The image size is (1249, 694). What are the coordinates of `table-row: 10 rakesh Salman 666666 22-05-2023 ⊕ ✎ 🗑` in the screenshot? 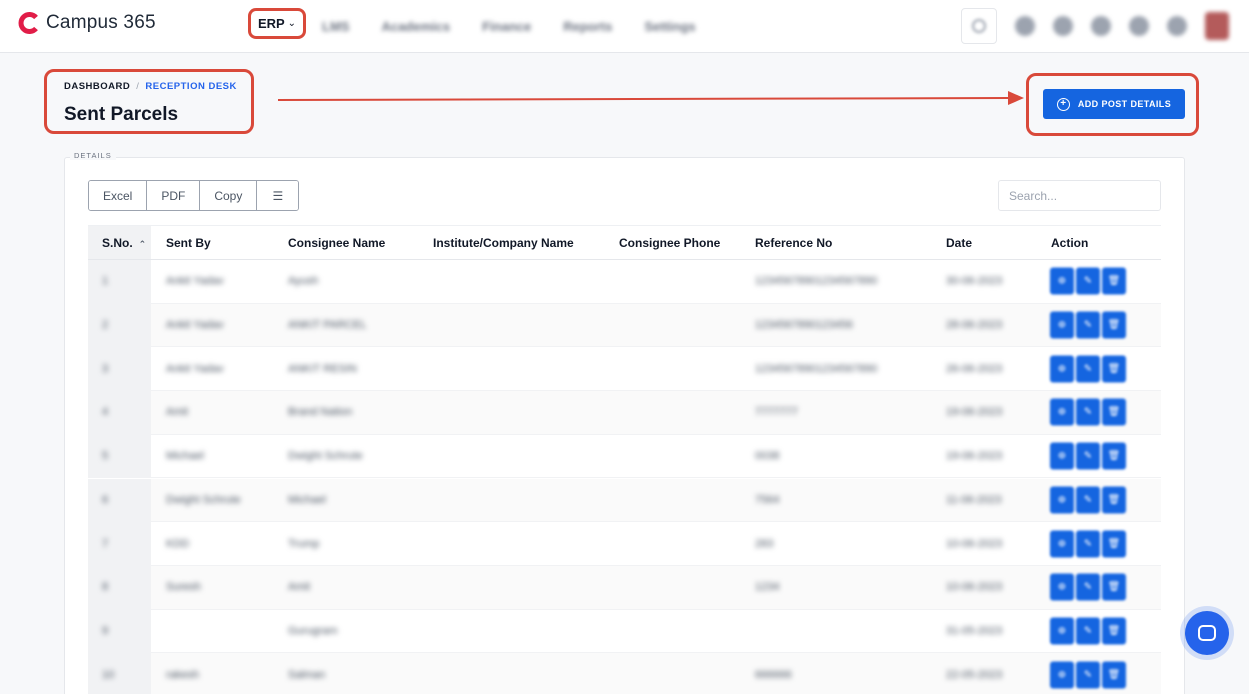 It's located at (624, 673).